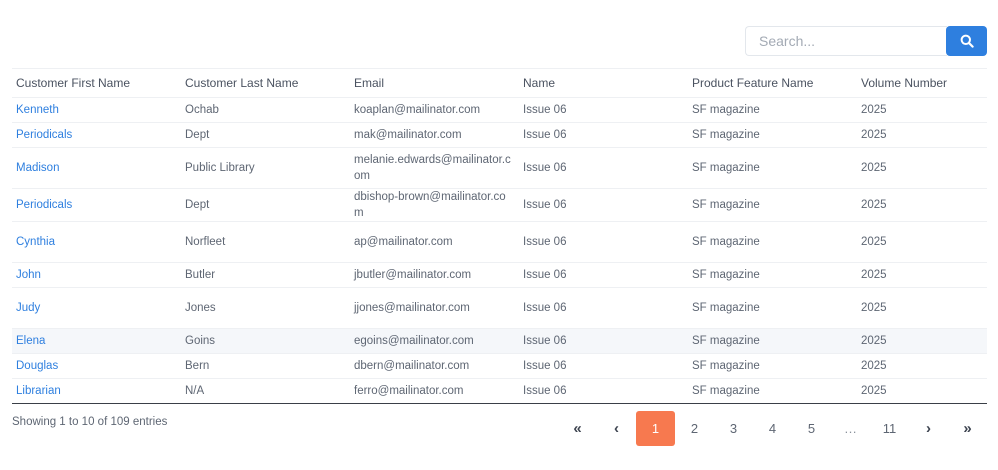  What do you see at coordinates (434, 135) in the screenshot?
I see `cell-email: mak@mailinator.com` at bounding box center [434, 135].